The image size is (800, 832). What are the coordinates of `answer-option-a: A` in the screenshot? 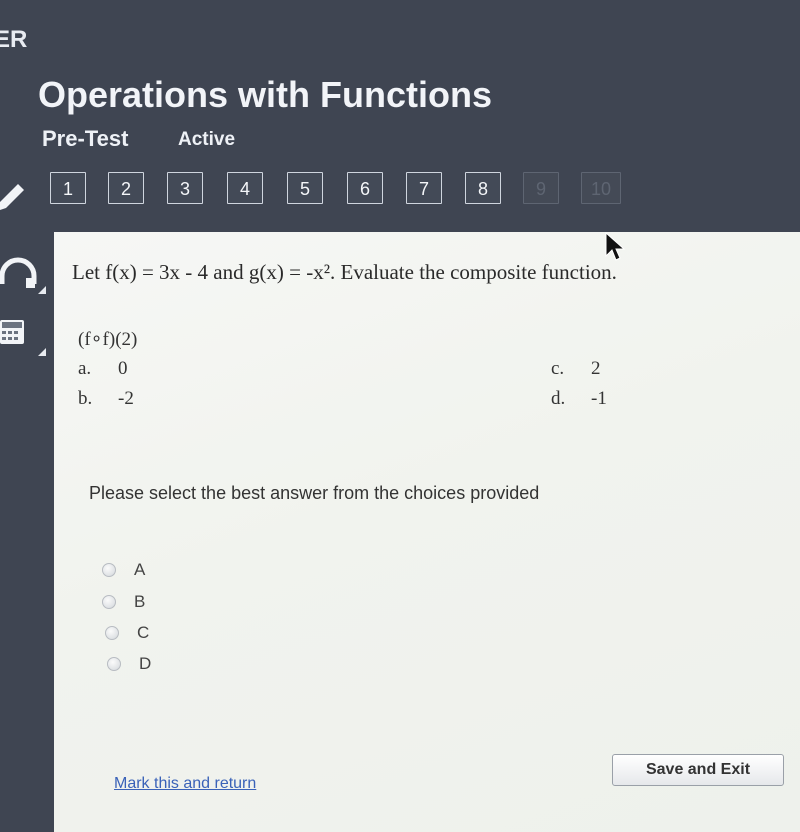 It's located at (123, 570).